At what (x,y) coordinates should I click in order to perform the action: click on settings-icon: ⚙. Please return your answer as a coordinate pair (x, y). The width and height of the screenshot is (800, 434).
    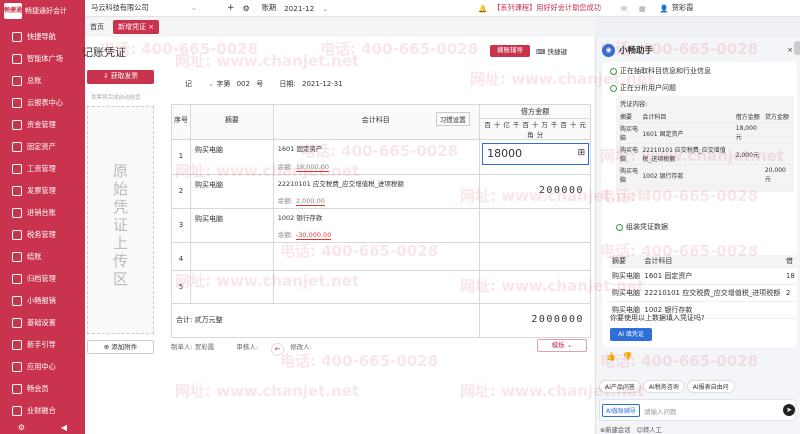
    Looking at the image, I should click on (21, 427).